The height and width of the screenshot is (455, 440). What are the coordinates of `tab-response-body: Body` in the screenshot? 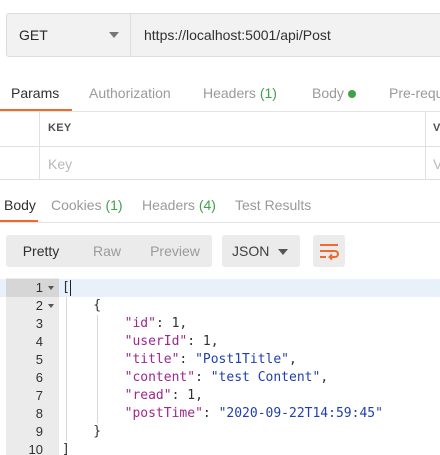 It's located at (20, 205).